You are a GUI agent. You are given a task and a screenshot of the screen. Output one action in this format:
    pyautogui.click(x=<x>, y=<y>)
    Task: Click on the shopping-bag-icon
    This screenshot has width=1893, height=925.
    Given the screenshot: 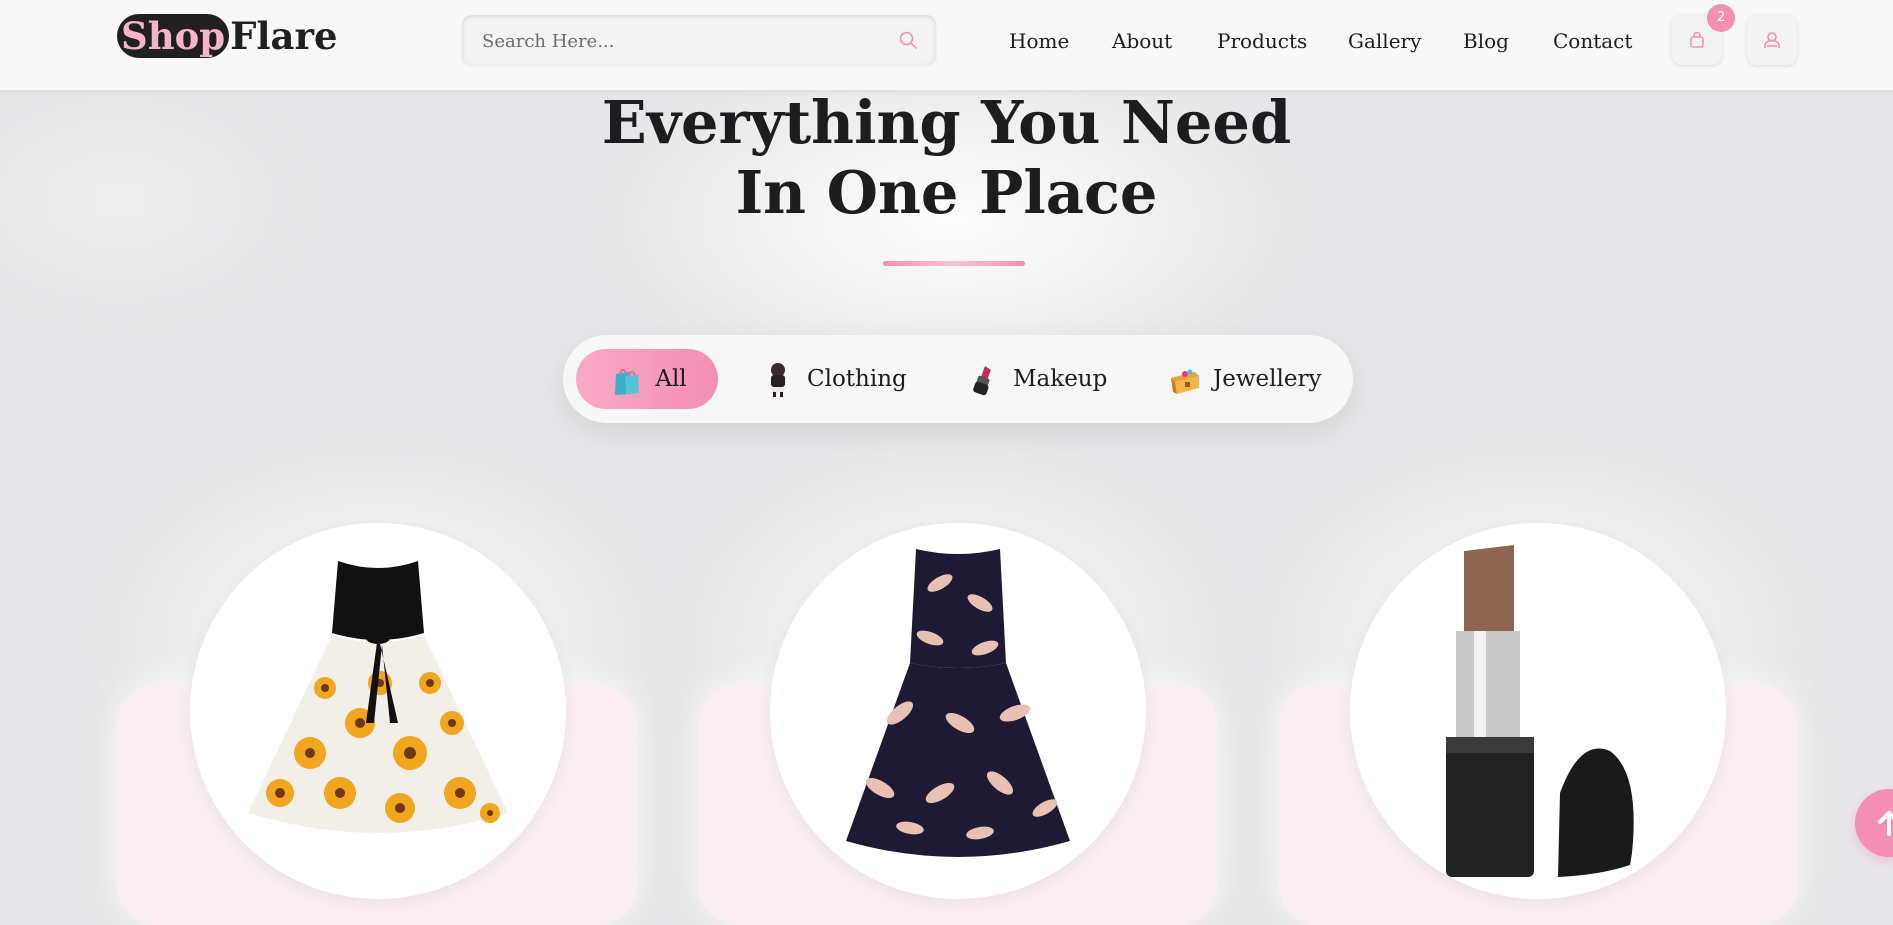 What is the action you would take?
    pyautogui.click(x=1697, y=39)
    